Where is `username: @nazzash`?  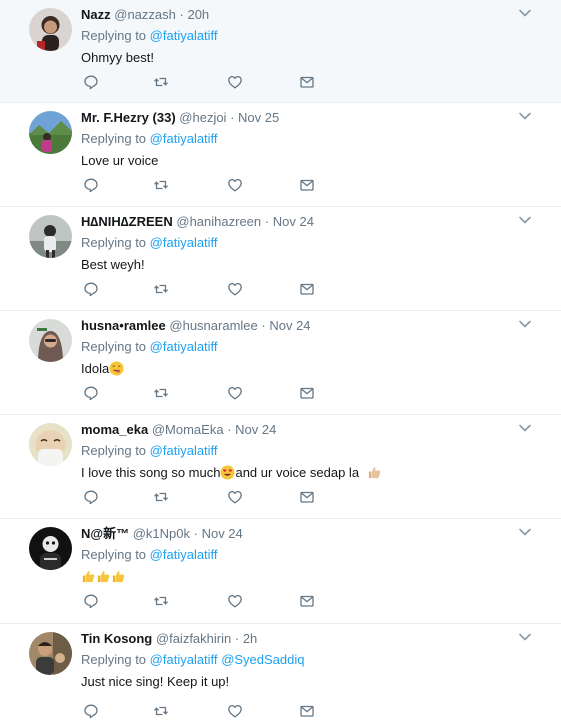 username: @nazzash is located at coordinates (145, 14).